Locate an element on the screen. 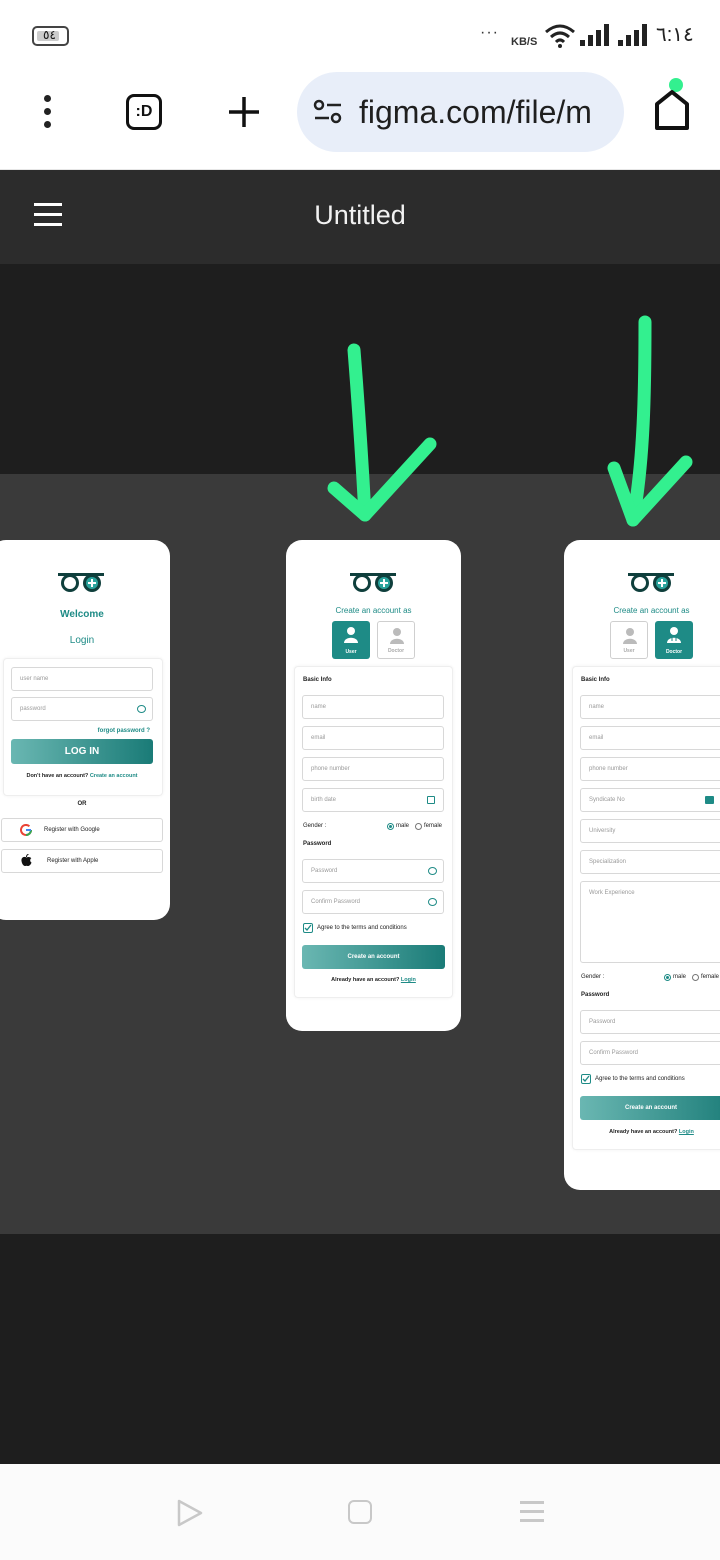  tabs-icon: :D is located at coordinates (144, 112).